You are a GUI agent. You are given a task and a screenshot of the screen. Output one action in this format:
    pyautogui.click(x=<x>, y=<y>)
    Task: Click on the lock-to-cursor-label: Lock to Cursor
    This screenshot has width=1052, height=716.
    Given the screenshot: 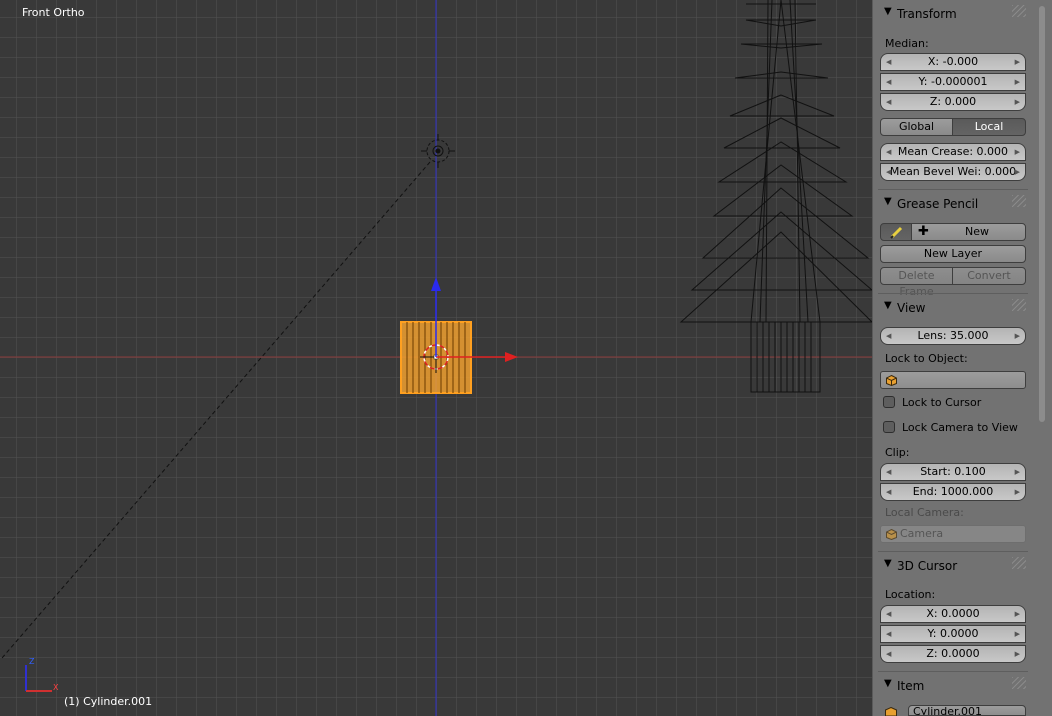 What is the action you would take?
    pyautogui.click(x=942, y=402)
    